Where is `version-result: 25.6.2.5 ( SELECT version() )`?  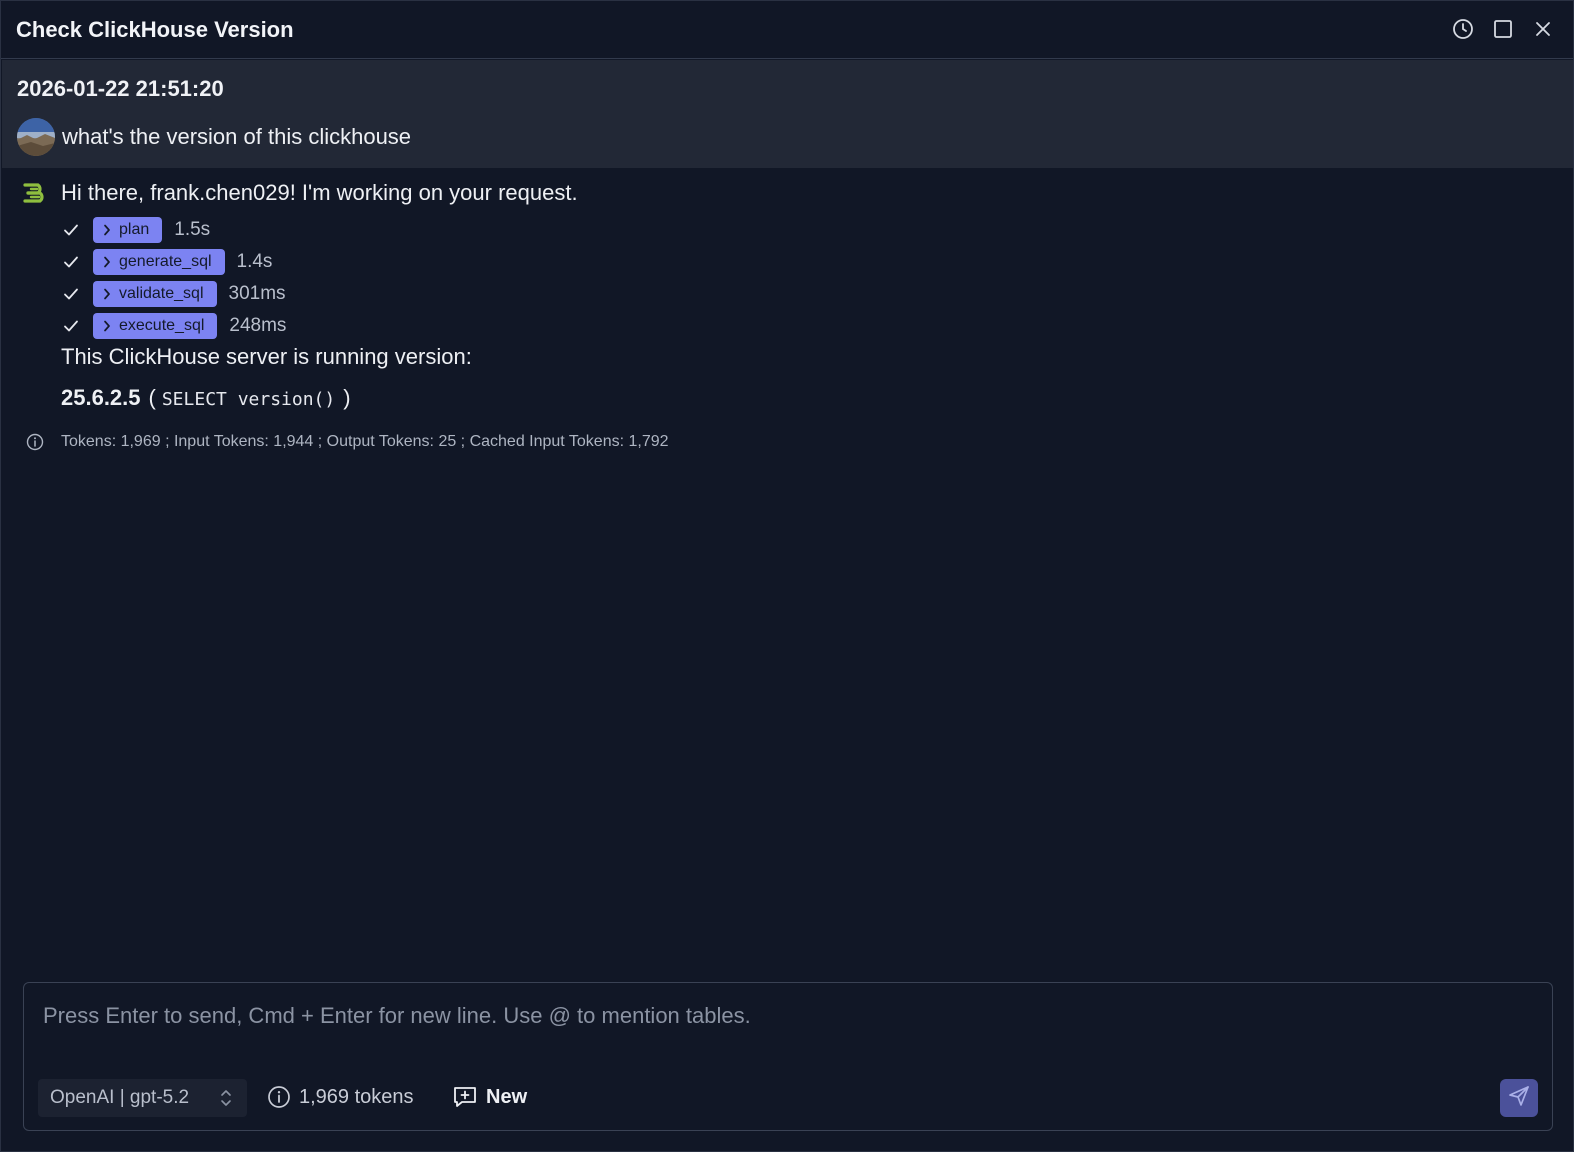
version-result: 25.6.2.5 ( SELECT version() ) is located at coordinates (206, 398).